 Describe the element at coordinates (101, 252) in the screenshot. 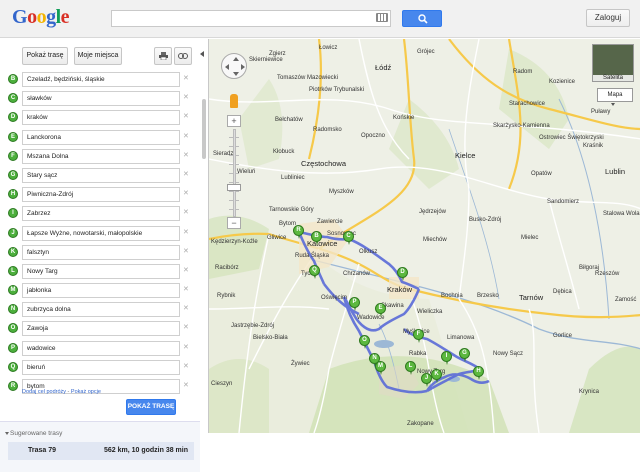

I see `waypoint-input: falsztyn` at that location.